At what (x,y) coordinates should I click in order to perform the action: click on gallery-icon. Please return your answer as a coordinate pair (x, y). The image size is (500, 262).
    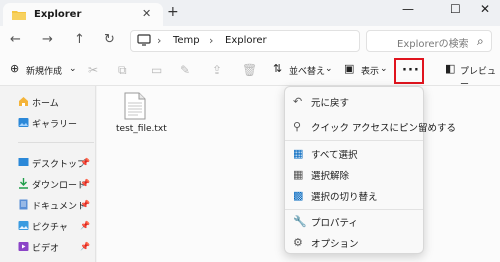
    Looking at the image, I should click on (23, 122).